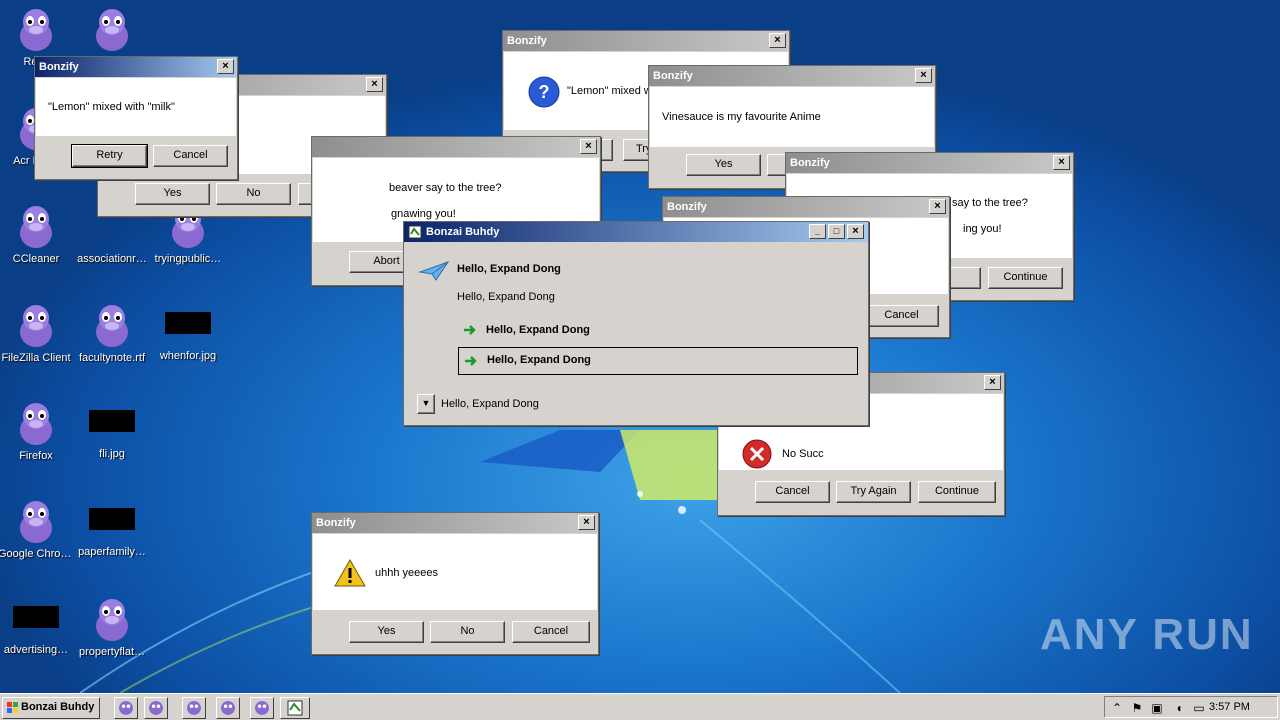  What do you see at coordinates (188, 356) in the screenshot?
I see `desktop-icon-label: whenfor.jpg` at bounding box center [188, 356].